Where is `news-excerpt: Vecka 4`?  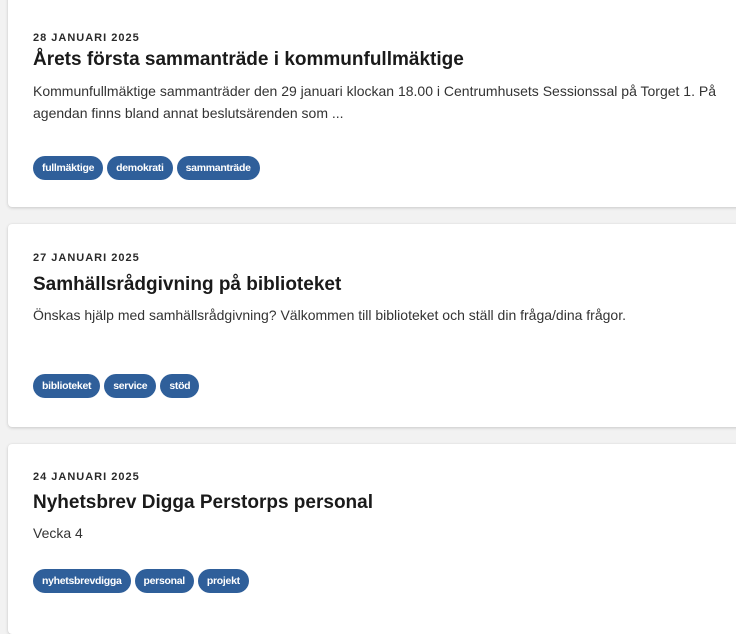 news-excerpt: Vecka 4 is located at coordinates (58, 533).